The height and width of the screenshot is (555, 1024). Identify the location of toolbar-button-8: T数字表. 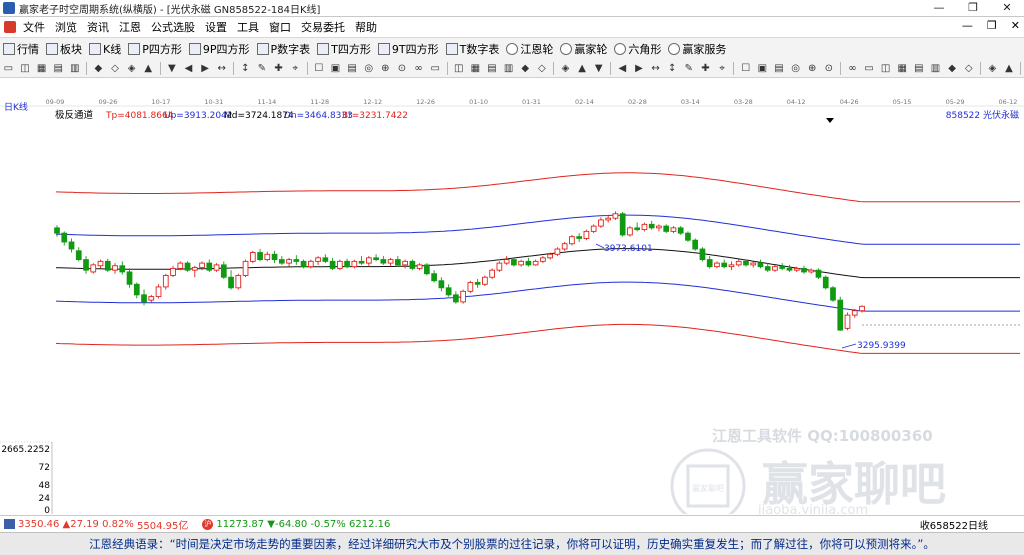
(472, 49).